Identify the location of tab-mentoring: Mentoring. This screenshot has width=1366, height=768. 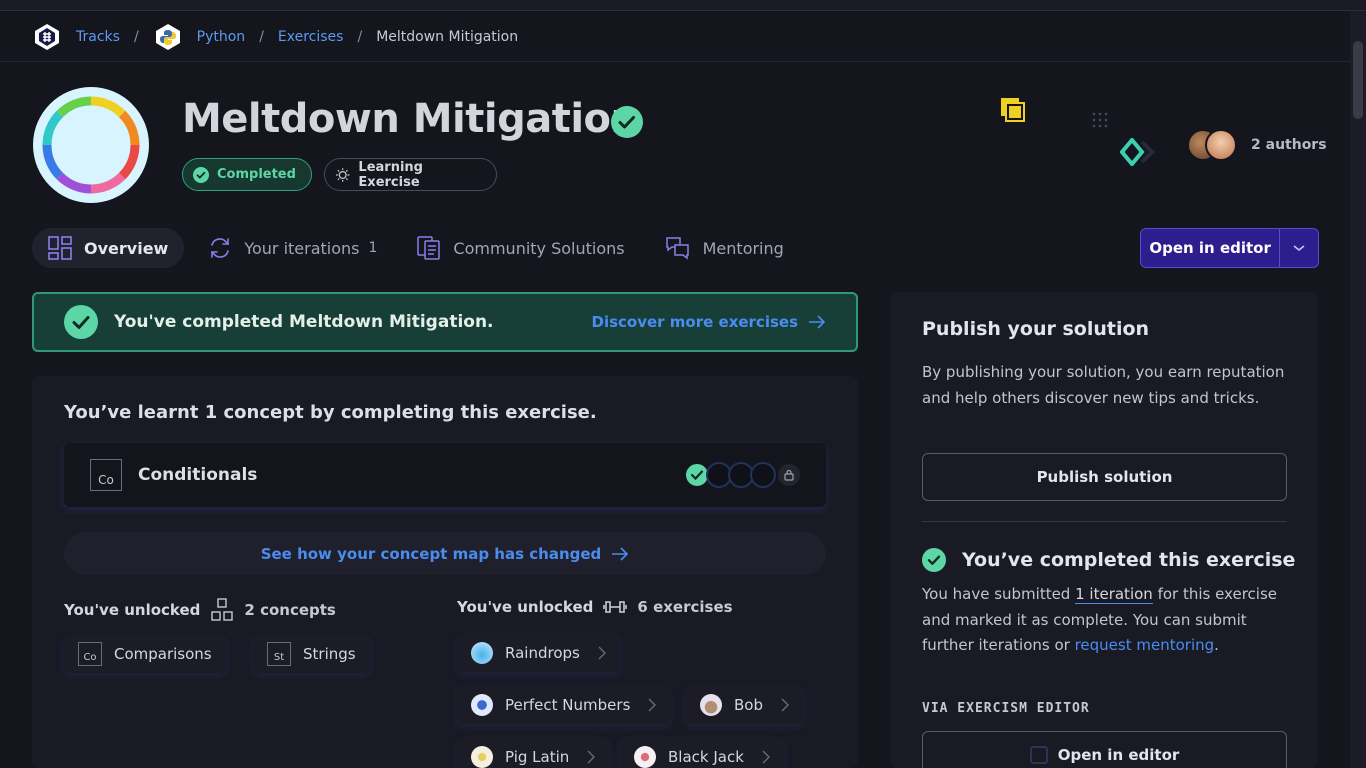
(724, 248).